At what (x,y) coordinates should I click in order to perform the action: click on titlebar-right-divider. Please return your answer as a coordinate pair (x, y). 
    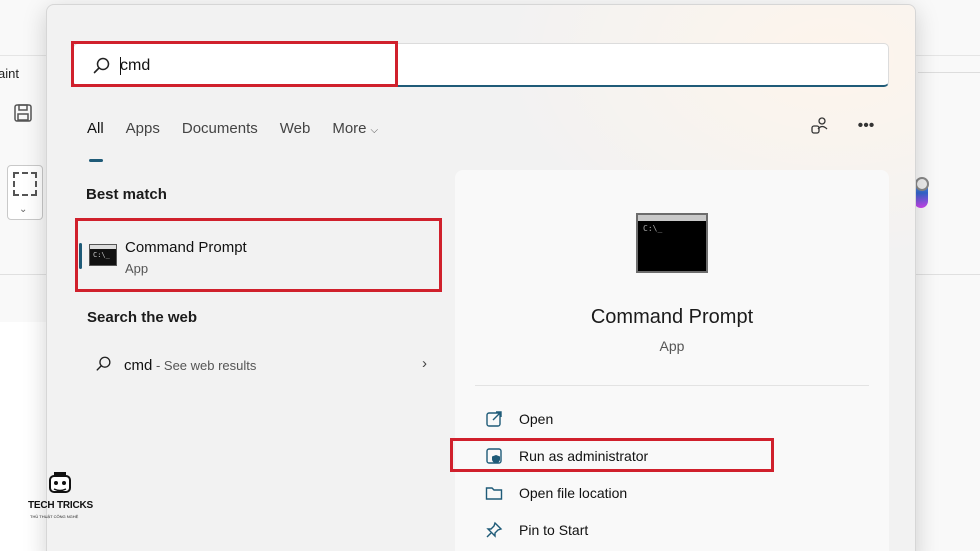
    Looking at the image, I should click on (949, 72).